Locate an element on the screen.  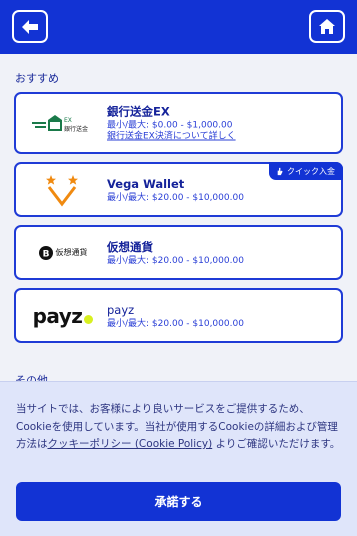
hand-icon is located at coordinates (280, 171).